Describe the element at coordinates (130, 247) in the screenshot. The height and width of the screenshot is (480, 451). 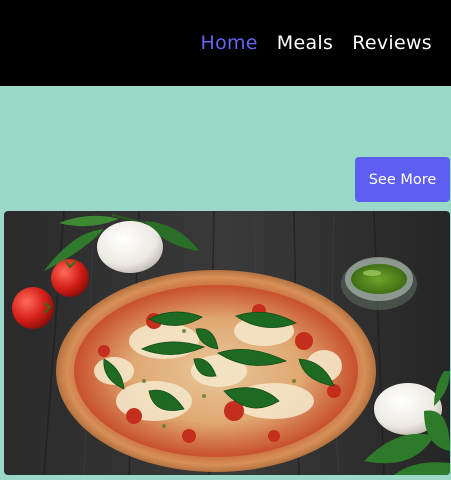
I see `mozzarella-icon` at that location.